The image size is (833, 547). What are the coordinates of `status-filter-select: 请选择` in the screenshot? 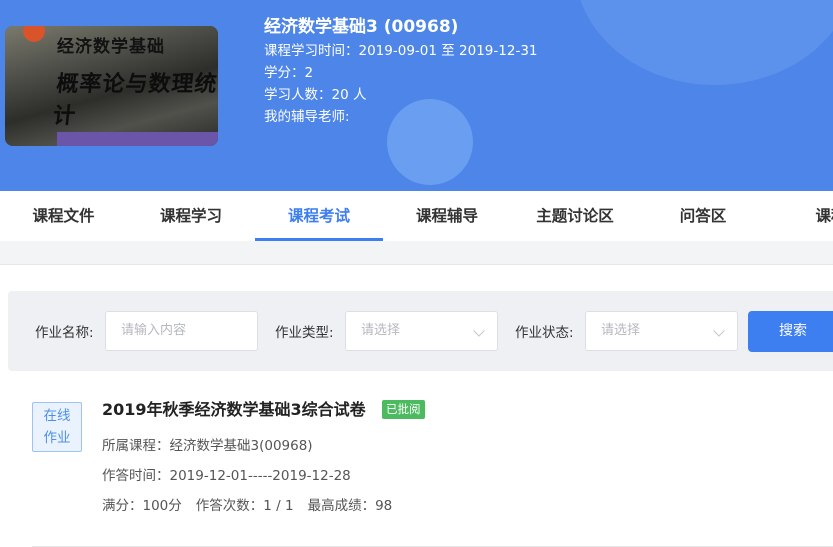 It's located at (661, 331).